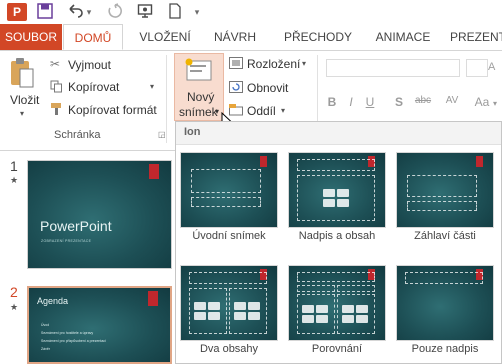  I want to click on cut-button: Vyjmout, so click(89, 65).